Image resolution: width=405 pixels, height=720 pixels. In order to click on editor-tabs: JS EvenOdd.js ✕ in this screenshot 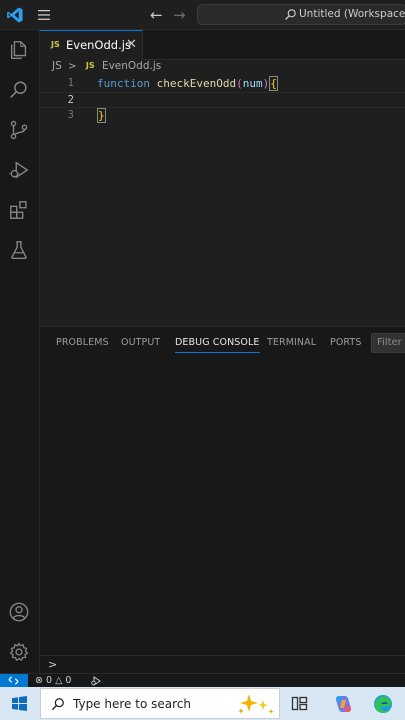, I will do `click(222, 45)`.